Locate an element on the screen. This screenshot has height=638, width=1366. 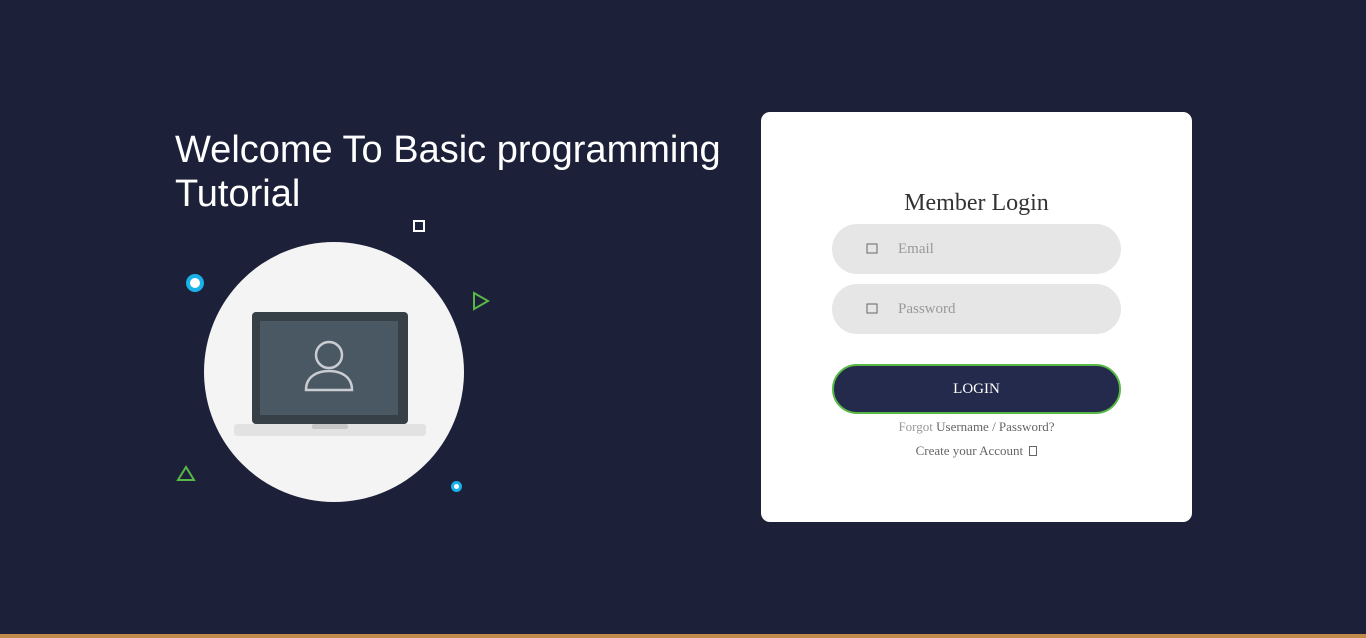
arrow-right-icon is located at coordinates (1033, 451).